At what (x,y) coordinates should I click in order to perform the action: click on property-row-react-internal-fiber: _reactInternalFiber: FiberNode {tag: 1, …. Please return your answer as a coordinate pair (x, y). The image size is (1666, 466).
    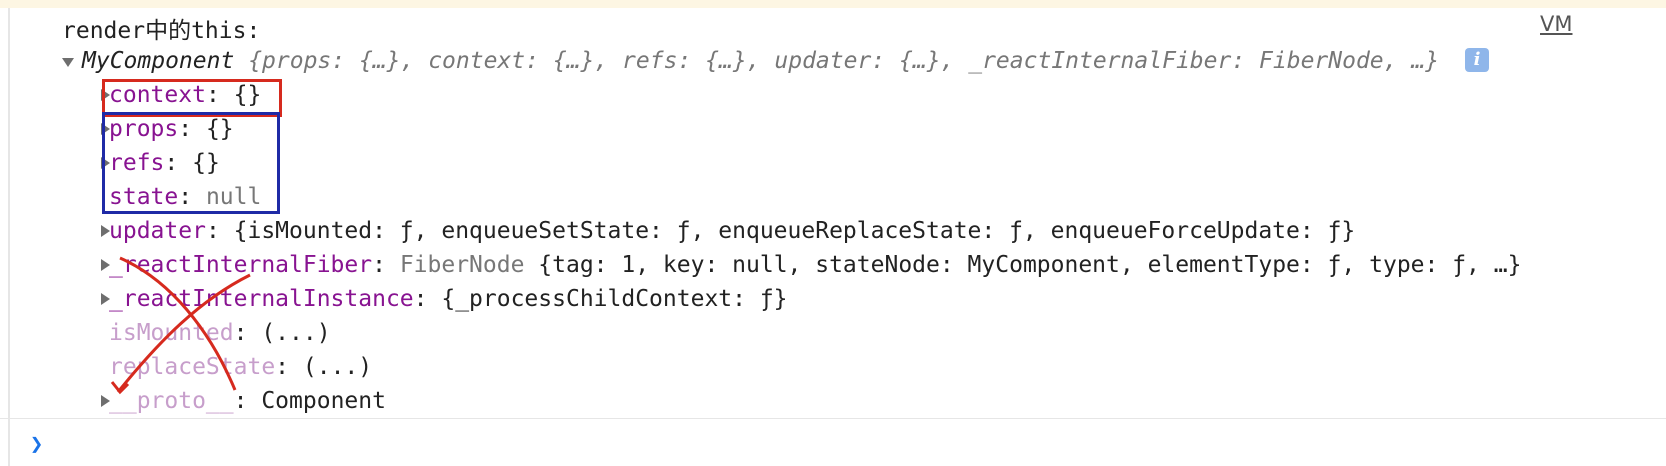
    Looking at the image, I should click on (815, 265).